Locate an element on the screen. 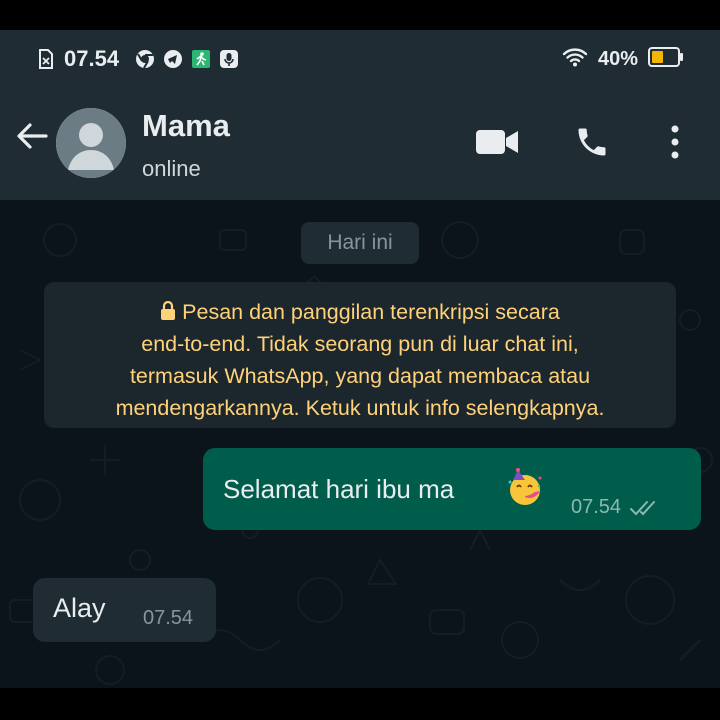 This screenshot has width=720, height=720. incoming-message-text: Alay is located at coordinates (79, 608).